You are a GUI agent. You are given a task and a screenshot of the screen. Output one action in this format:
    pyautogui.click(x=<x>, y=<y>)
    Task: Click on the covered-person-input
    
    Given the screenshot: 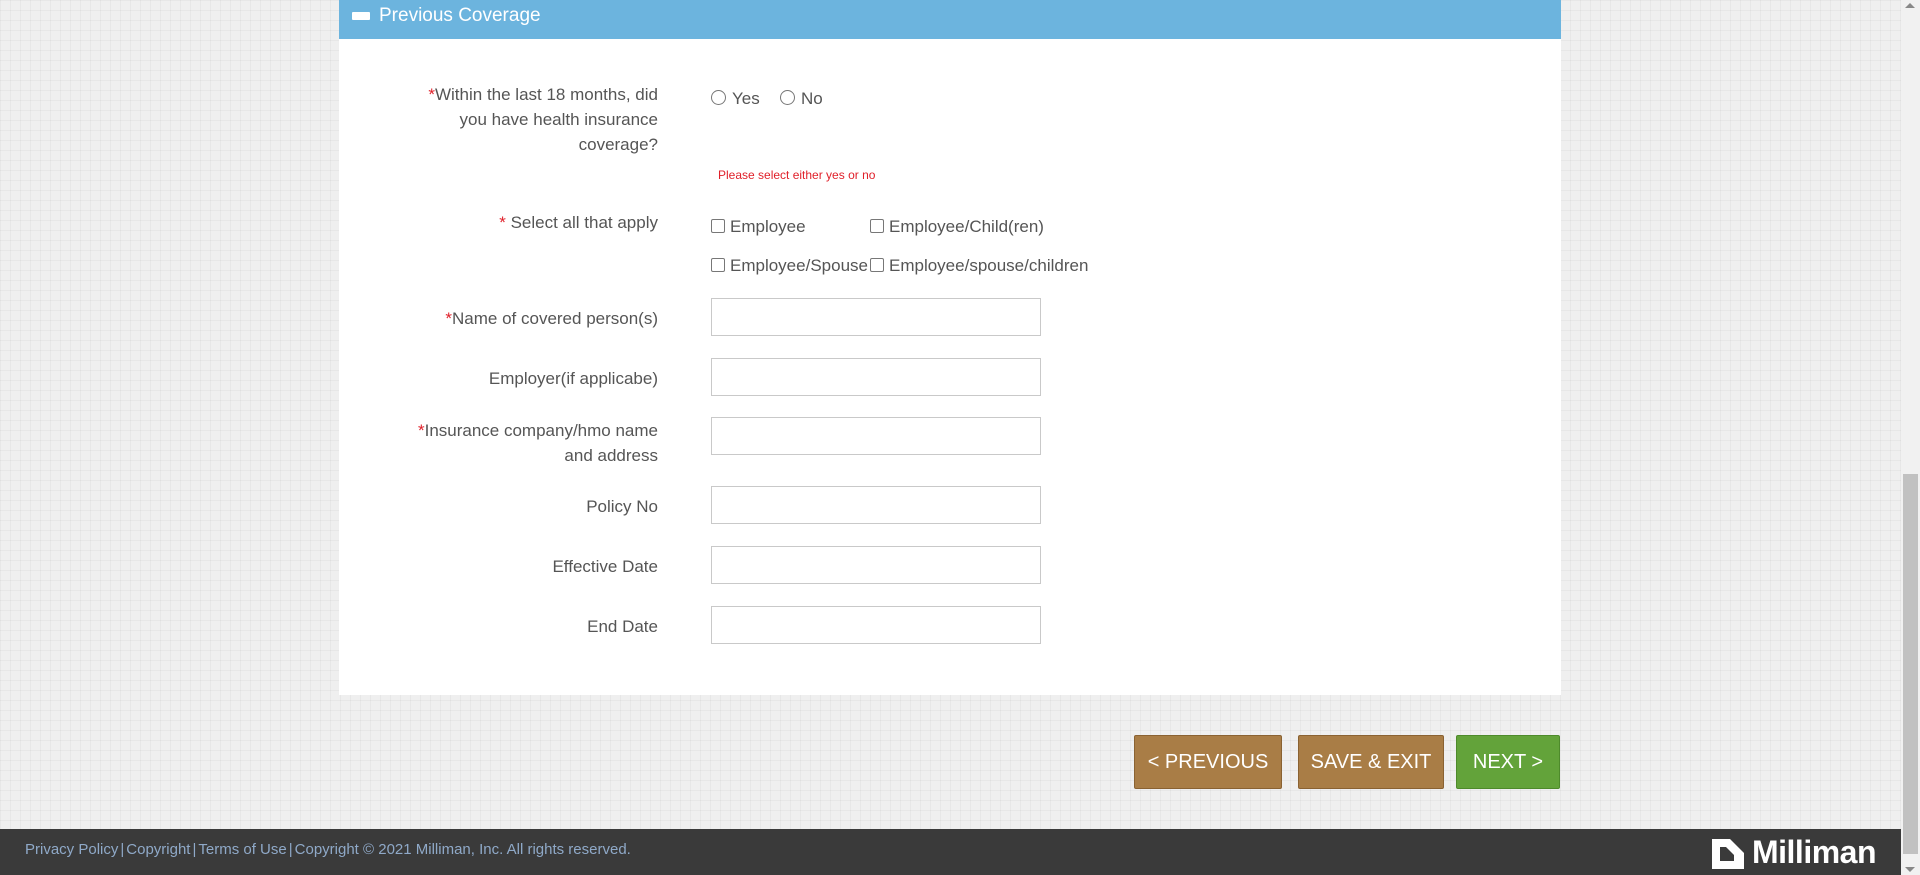 What is the action you would take?
    pyautogui.click(x=876, y=317)
    